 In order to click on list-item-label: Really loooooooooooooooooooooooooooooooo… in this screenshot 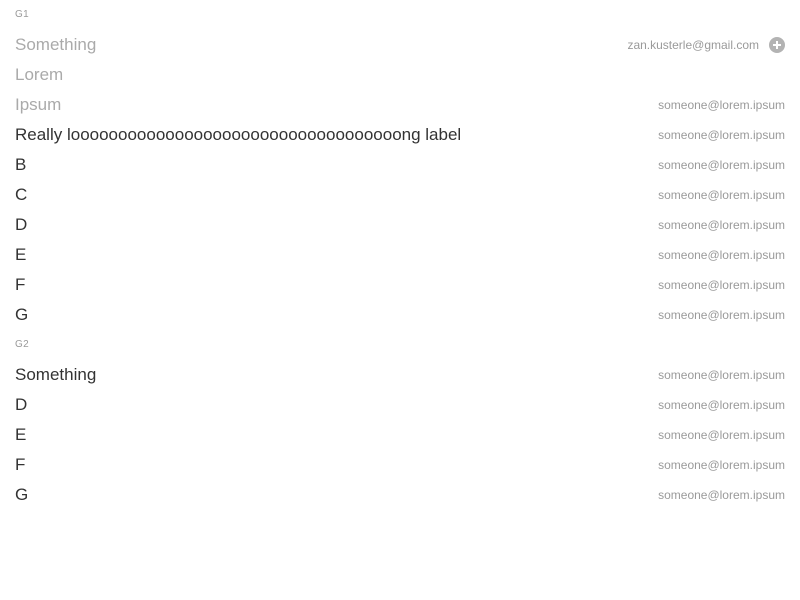, I will do `click(238, 134)`.